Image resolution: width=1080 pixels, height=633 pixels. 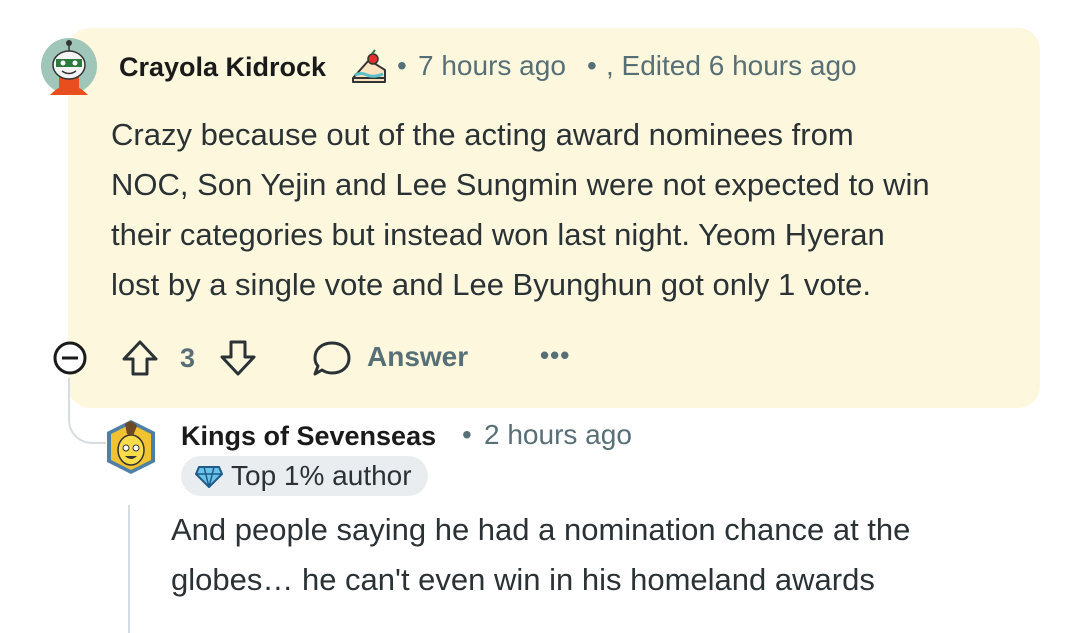 What do you see at coordinates (131, 447) in the screenshot?
I see `user-avatar-kings-of-sevenseas` at bounding box center [131, 447].